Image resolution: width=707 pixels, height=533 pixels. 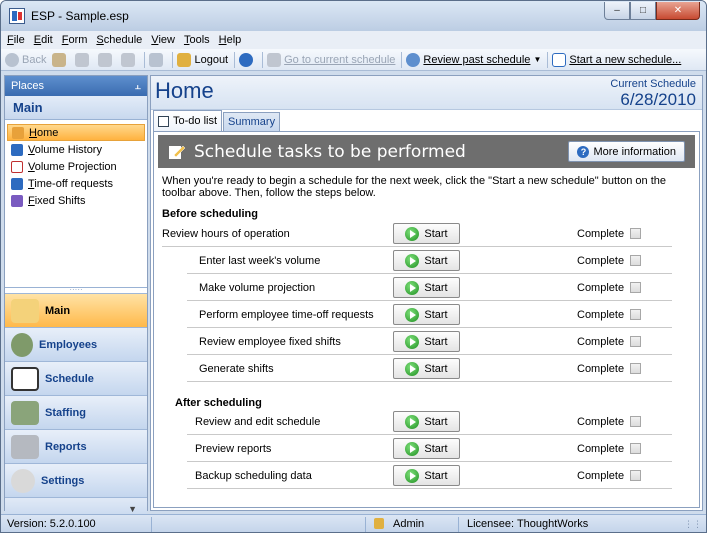 I want to click on paste-button, so click(x=129, y=59).